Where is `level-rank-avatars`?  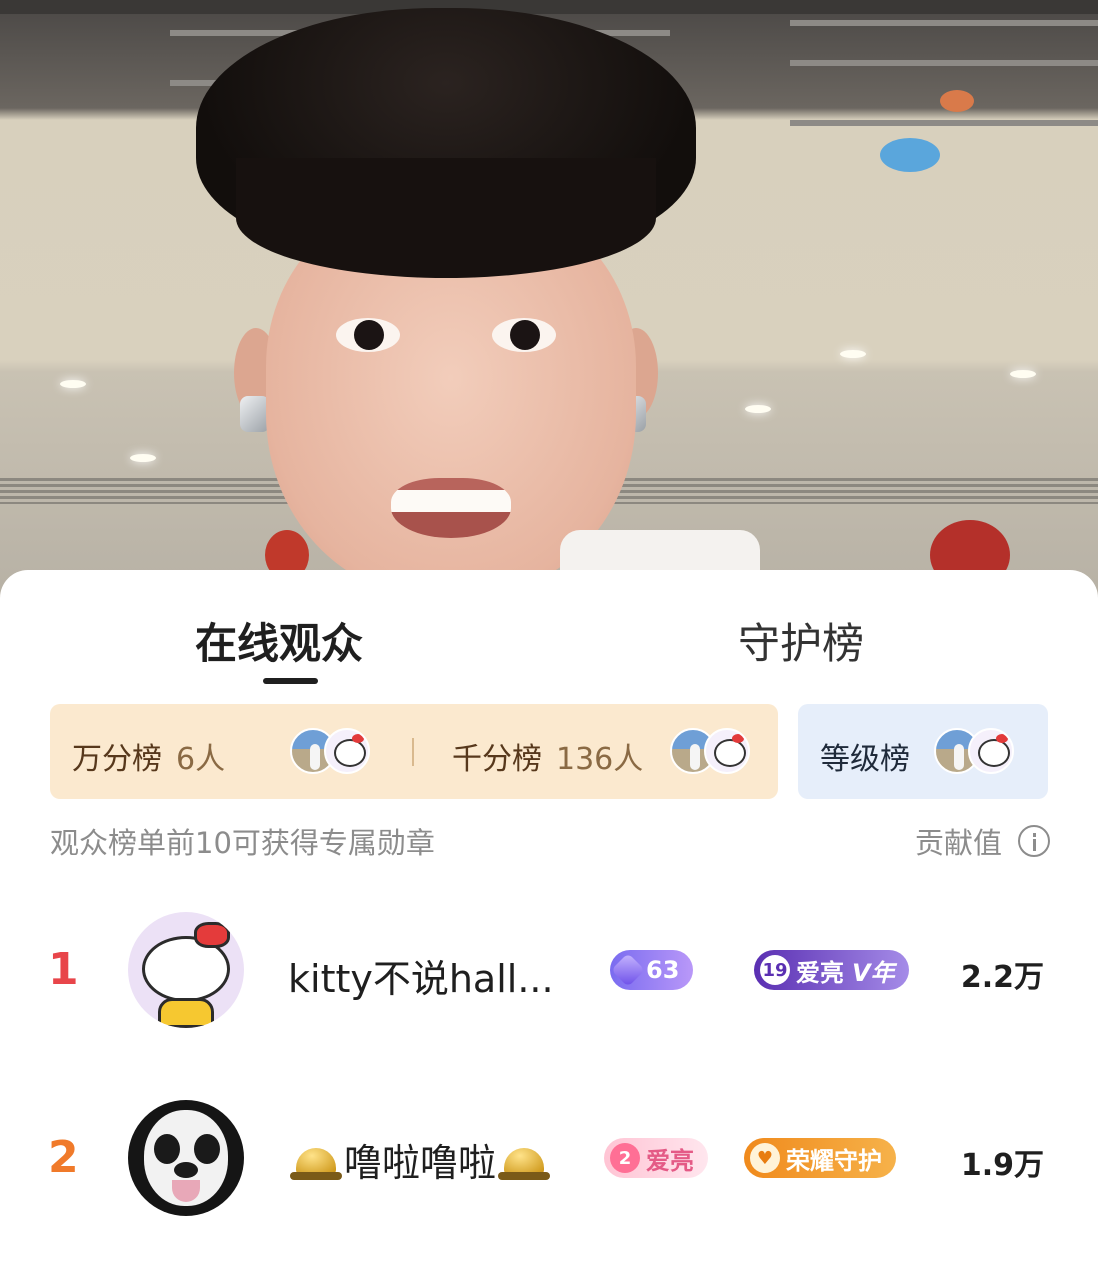 level-rank-avatars is located at coordinates (974, 751).